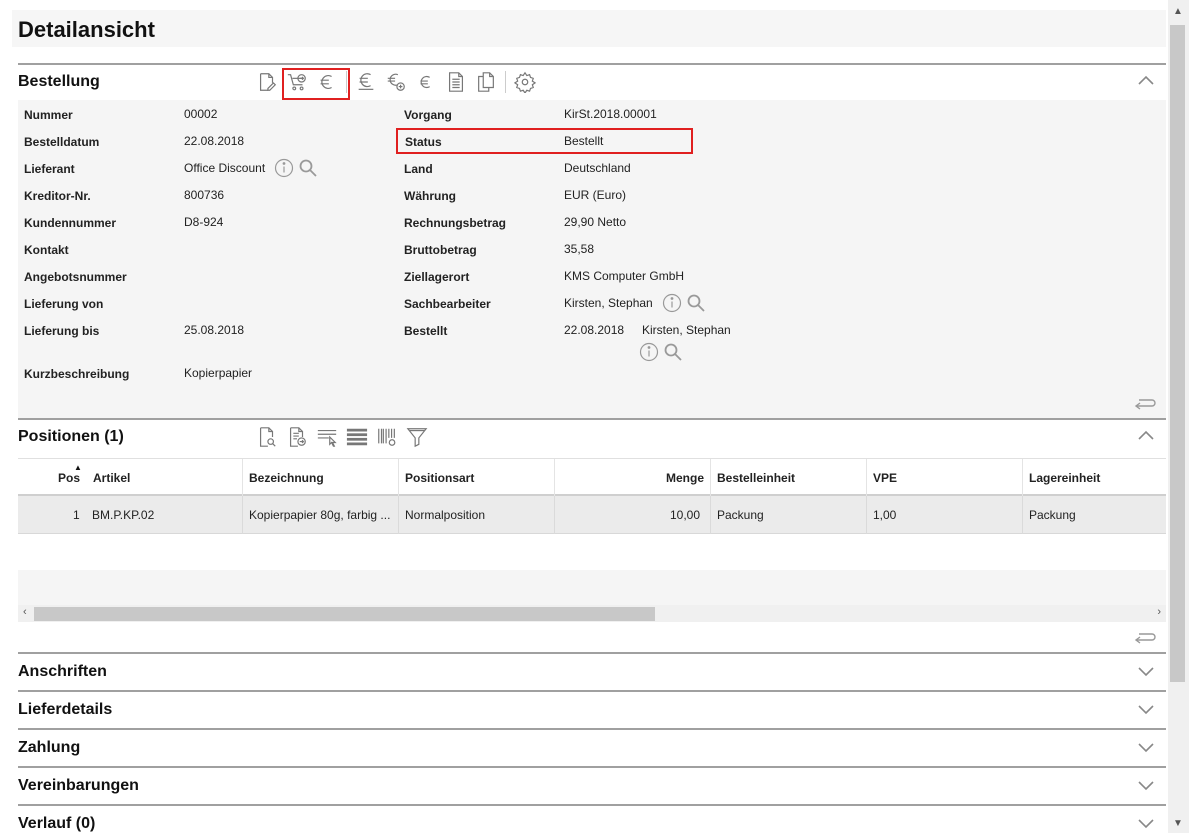  I want to click on col-header-bezeichnung: Bezeichnung, so click(286, 478).